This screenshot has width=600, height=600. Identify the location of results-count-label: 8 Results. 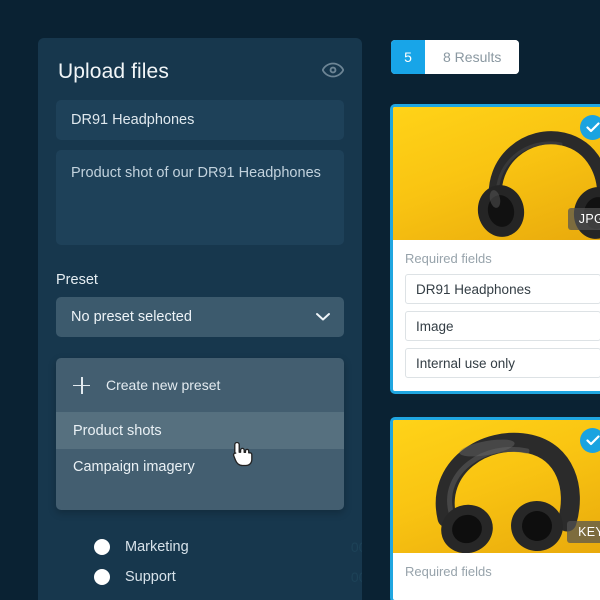
(472, 57).